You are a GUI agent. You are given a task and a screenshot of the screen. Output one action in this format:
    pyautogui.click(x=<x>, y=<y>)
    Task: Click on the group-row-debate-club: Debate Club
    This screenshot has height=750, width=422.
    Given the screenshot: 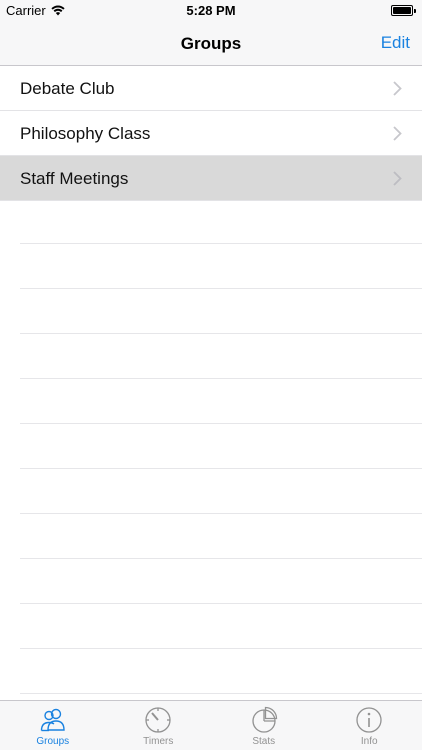 What is the action you would take?
    pyautogui.click(x=211, y=88)
    